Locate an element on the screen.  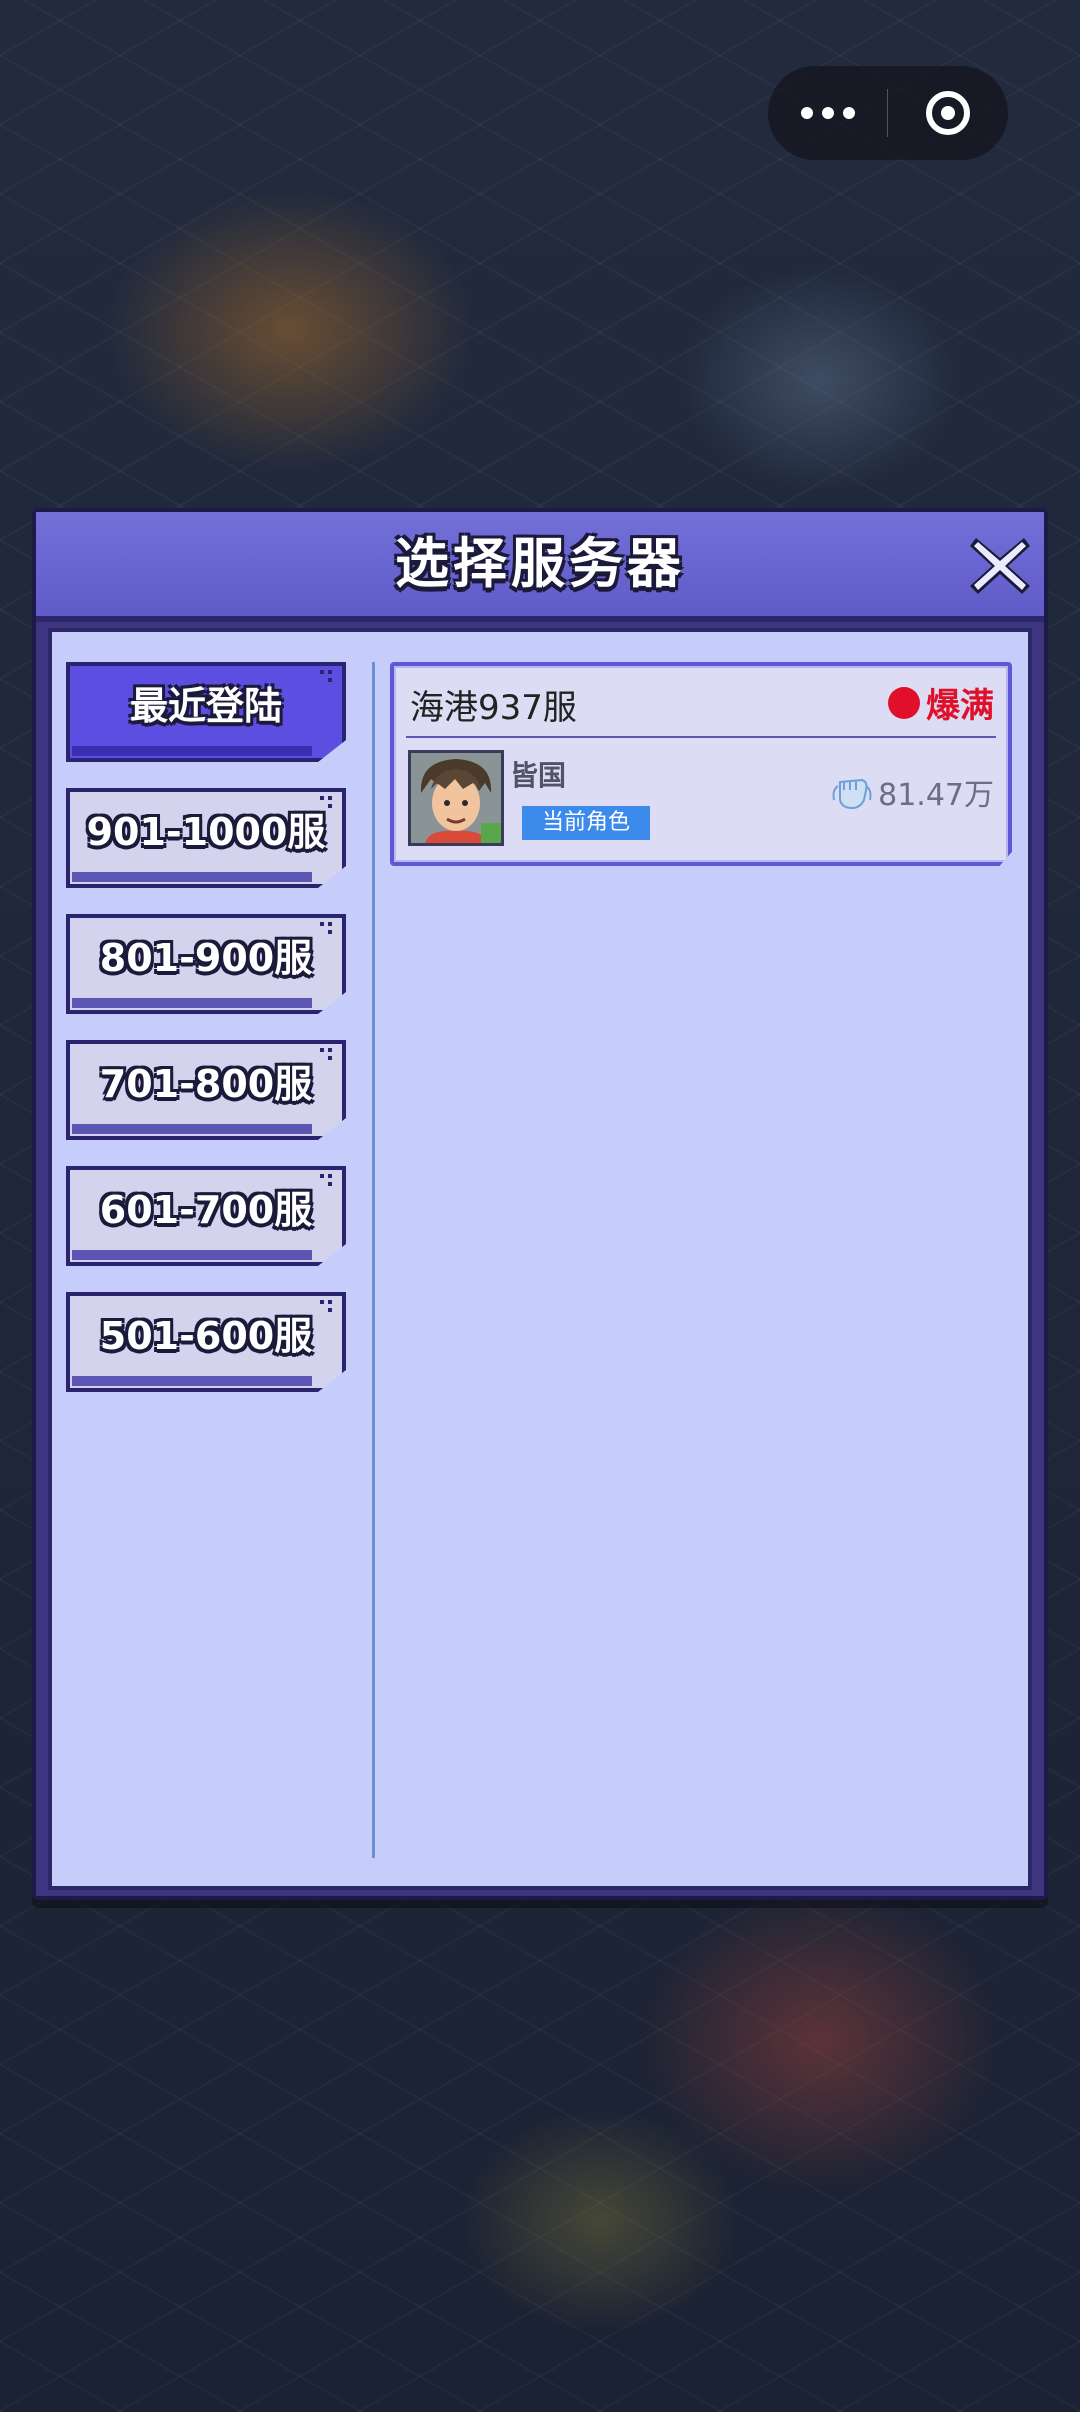
nav-item-label: 501-600服 is located at coordinates (206, 1336).